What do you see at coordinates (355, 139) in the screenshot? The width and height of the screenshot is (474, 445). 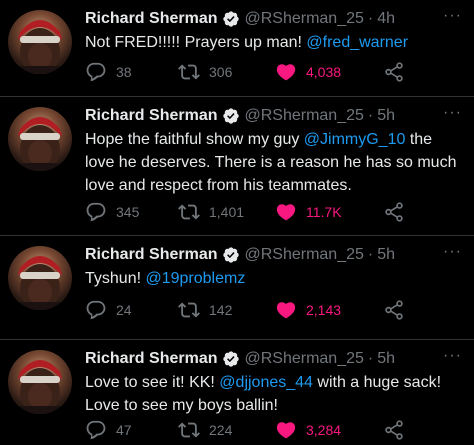 I see `mention-link: @JimmyG_10` at bounding box center [355, 139].